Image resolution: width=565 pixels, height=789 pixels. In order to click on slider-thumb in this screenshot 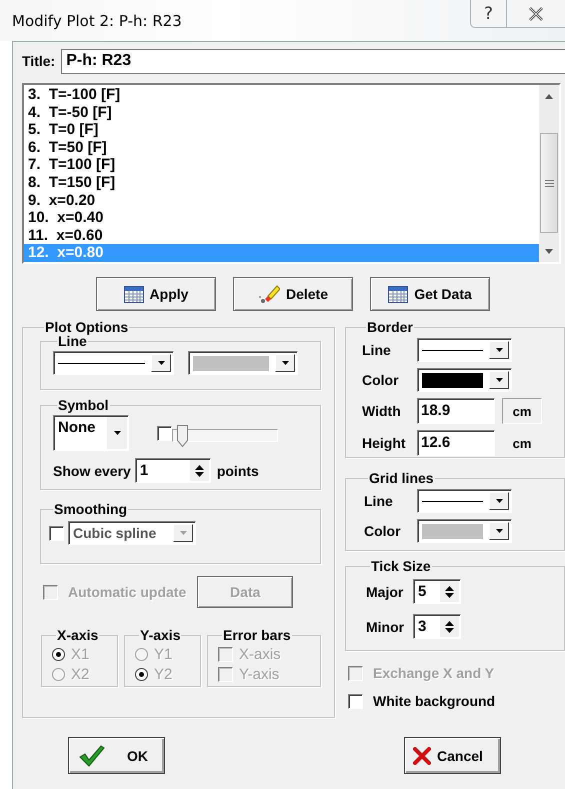, I will do `click(182, 435)`.